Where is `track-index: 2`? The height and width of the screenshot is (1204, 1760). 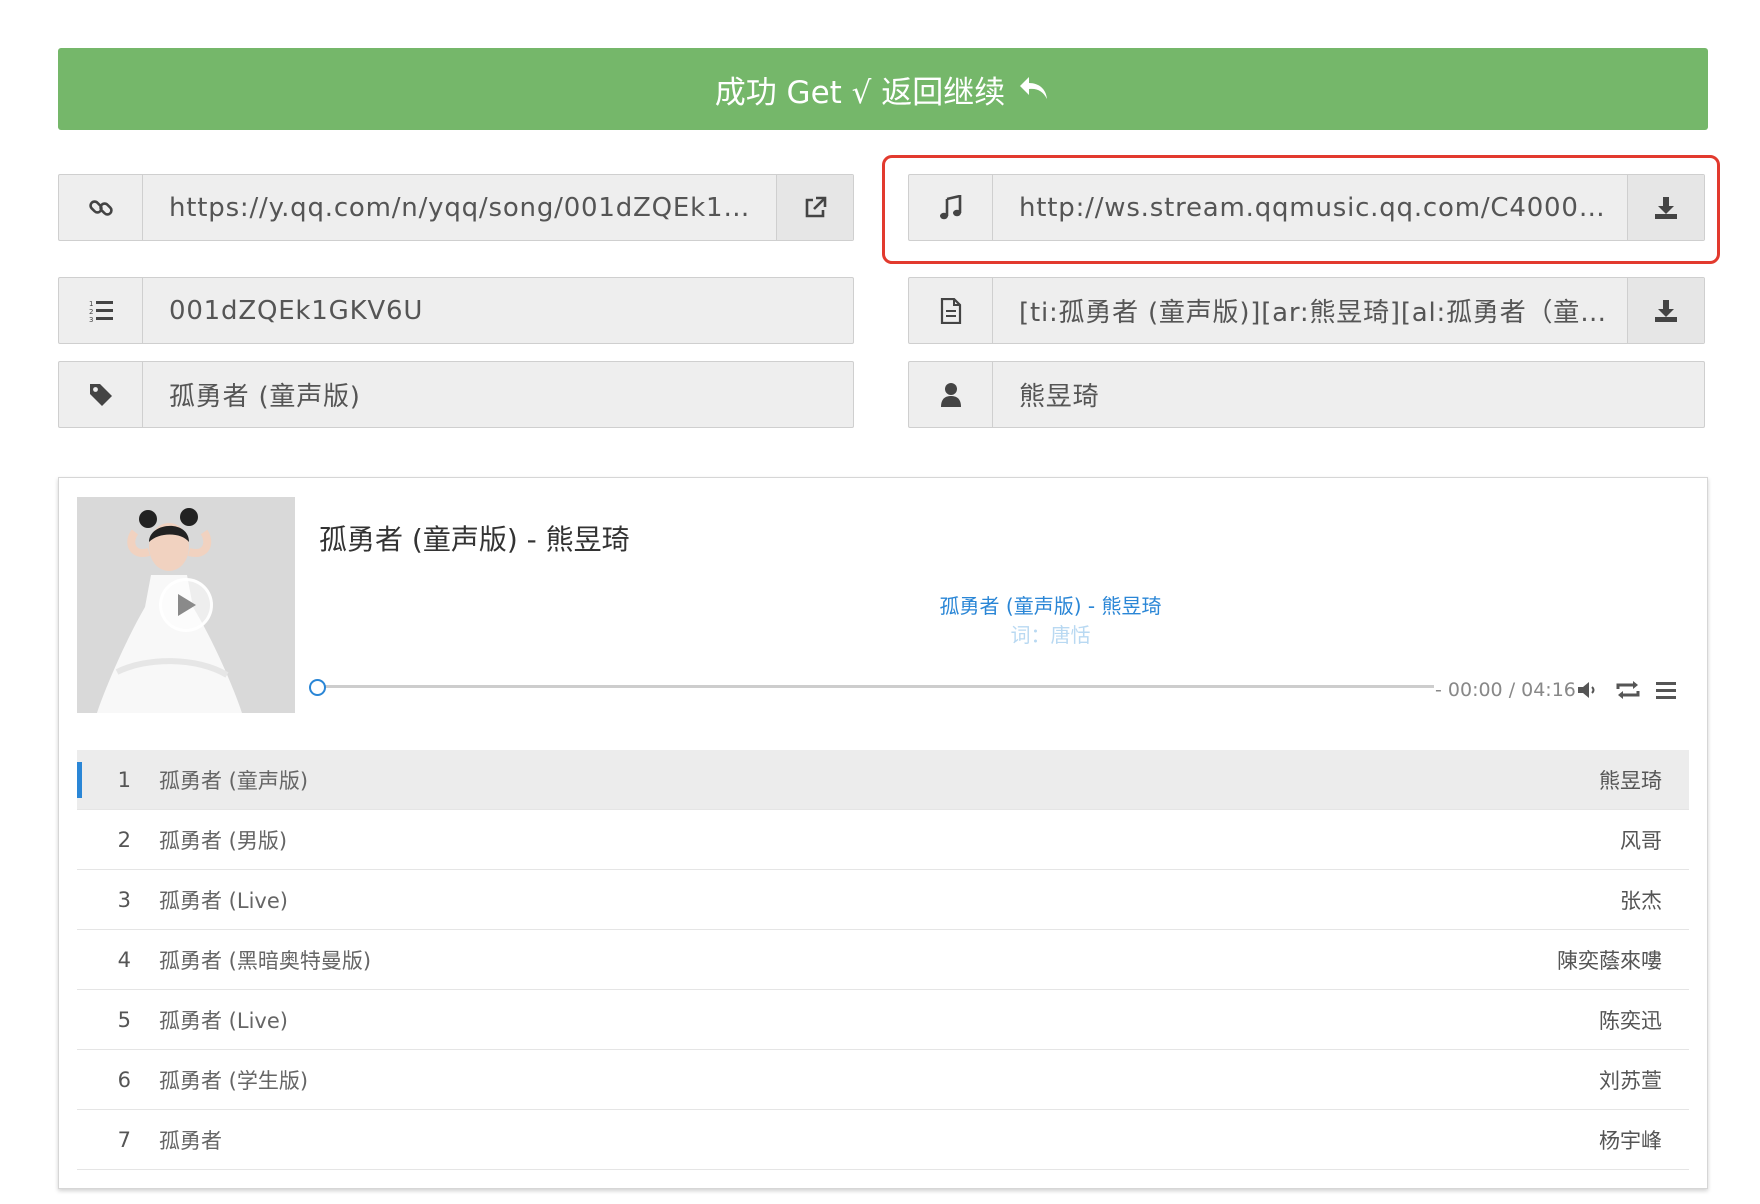
track-index: 2 is located at coordinates (124, 839).